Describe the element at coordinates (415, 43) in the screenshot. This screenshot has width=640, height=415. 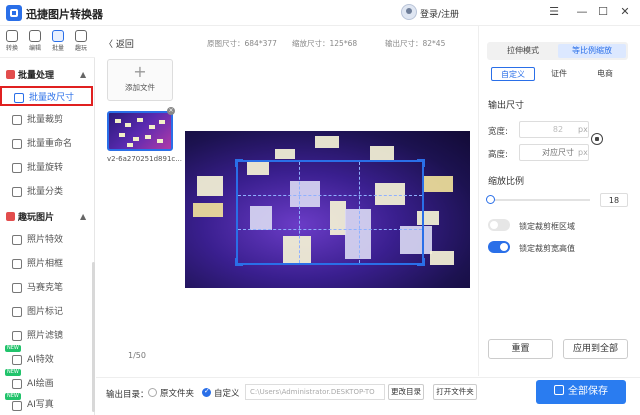
I see `output-size-text: 输出尺寸：82*45` at that location.